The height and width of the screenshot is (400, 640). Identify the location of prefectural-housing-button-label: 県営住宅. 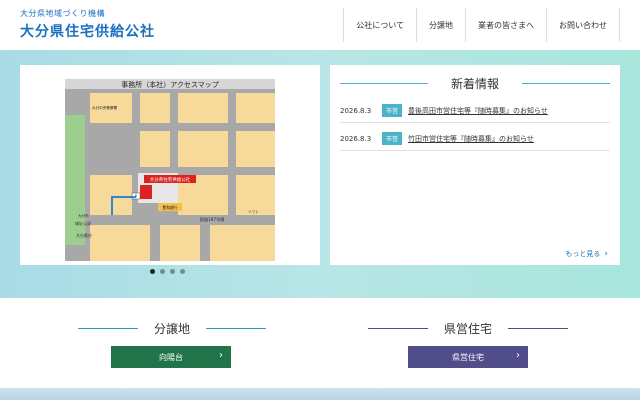
(468, 357).